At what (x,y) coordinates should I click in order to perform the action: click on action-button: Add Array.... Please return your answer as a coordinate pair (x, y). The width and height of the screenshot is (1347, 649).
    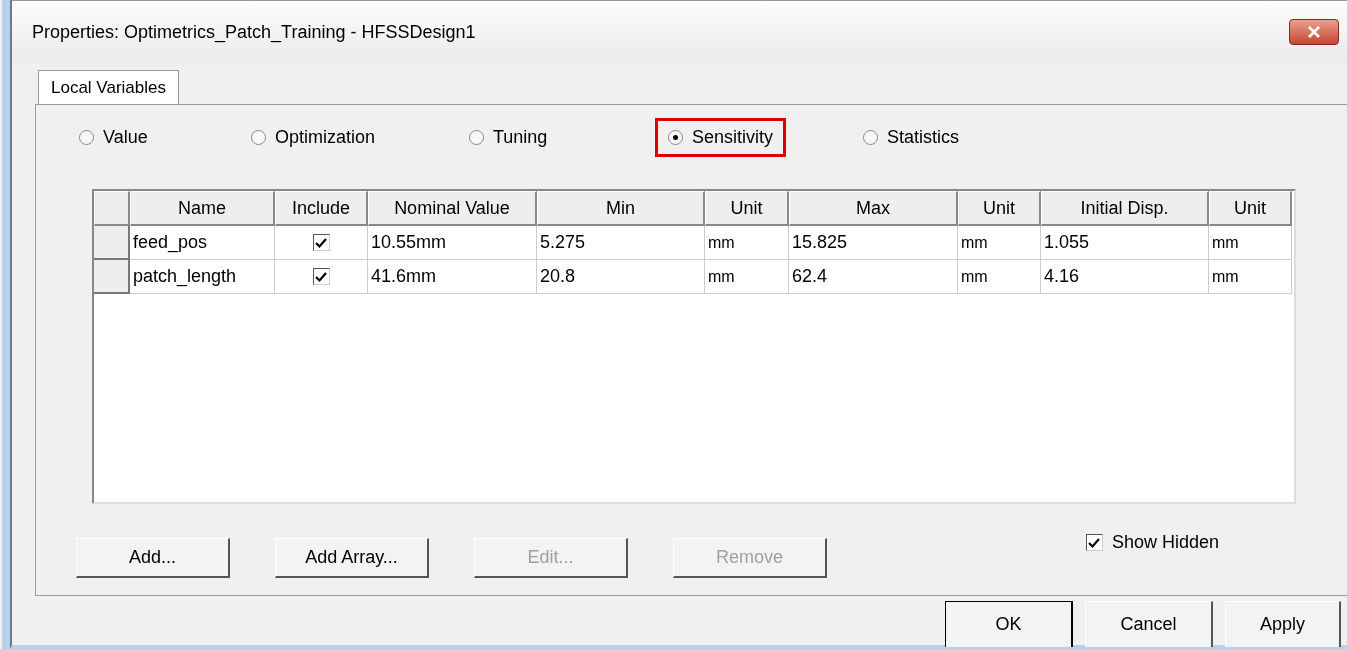
    Looking at the image, I should click on (352, 558).